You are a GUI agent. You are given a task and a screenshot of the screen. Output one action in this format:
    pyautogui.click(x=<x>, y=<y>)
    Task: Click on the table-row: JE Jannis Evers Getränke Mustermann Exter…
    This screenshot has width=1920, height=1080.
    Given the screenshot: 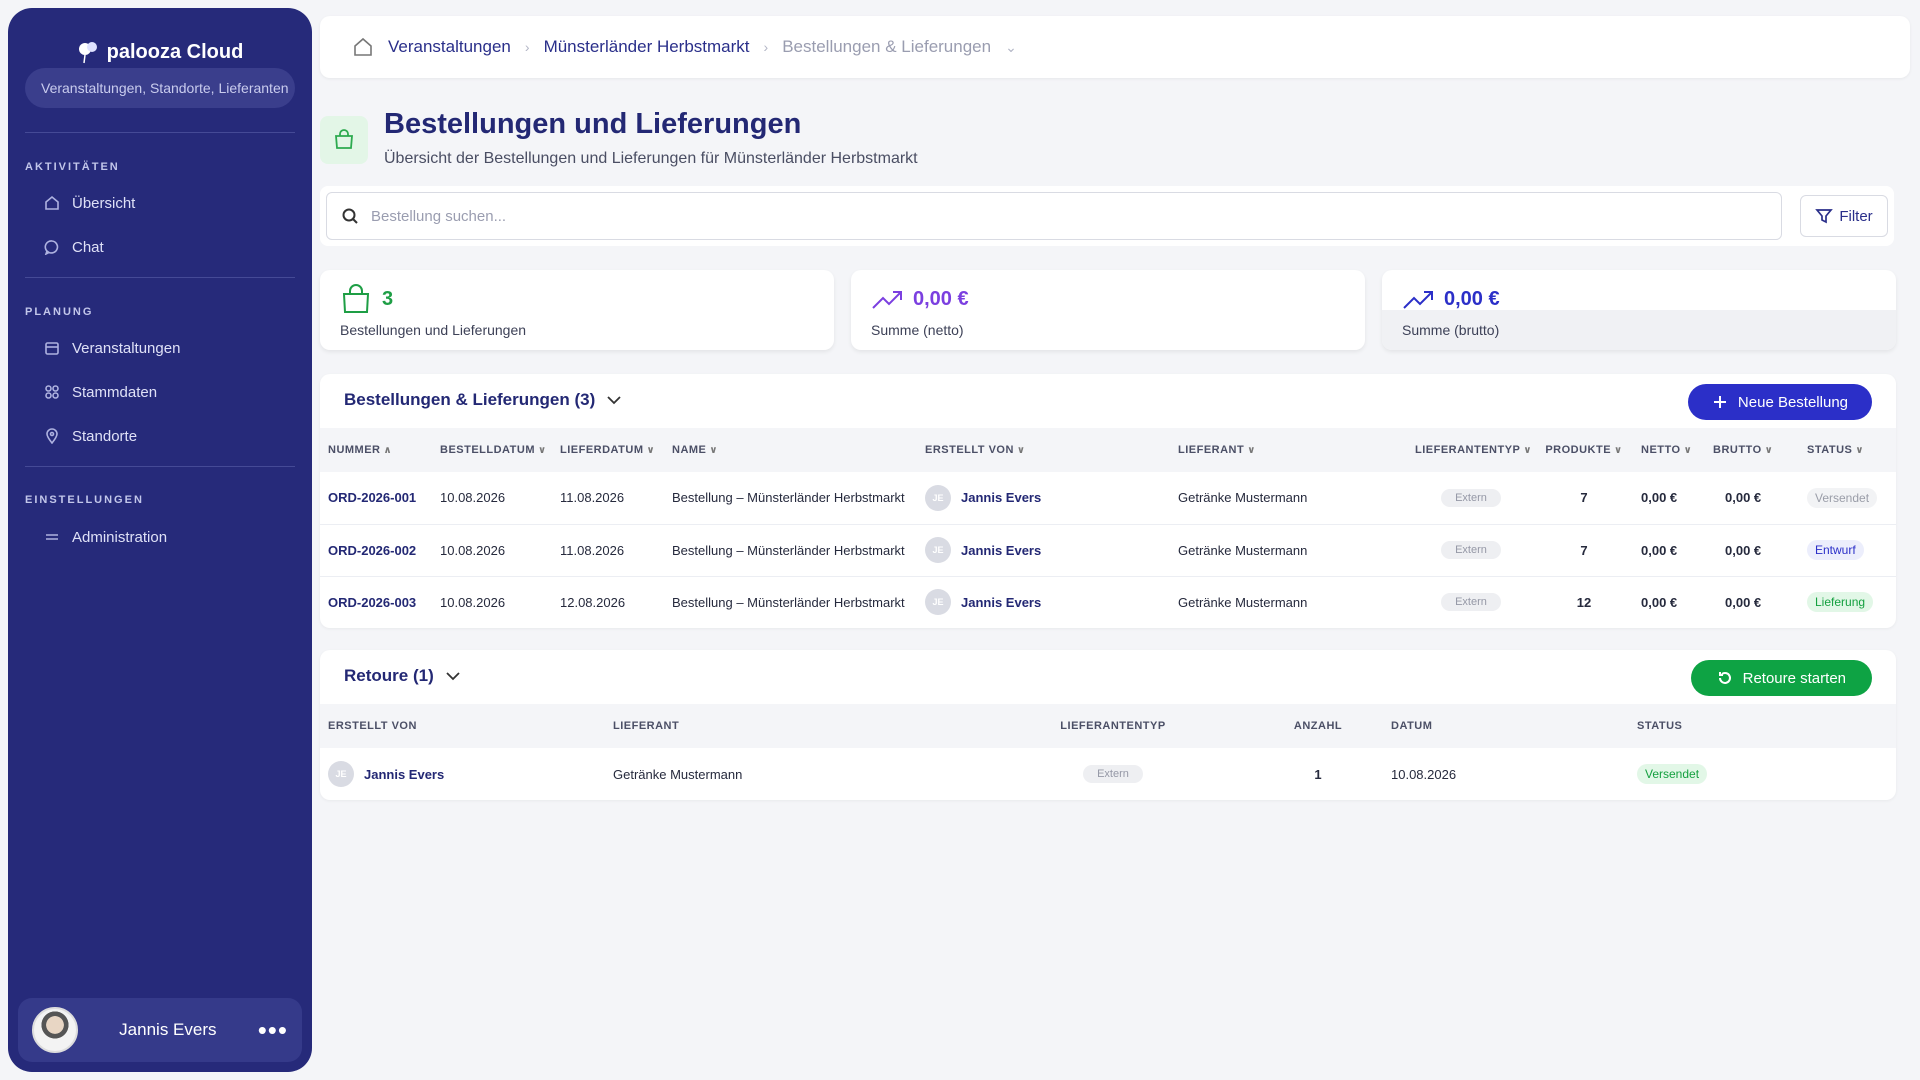 What is the action you would take?
    pyautogui.click(x=1108, y=774)
    